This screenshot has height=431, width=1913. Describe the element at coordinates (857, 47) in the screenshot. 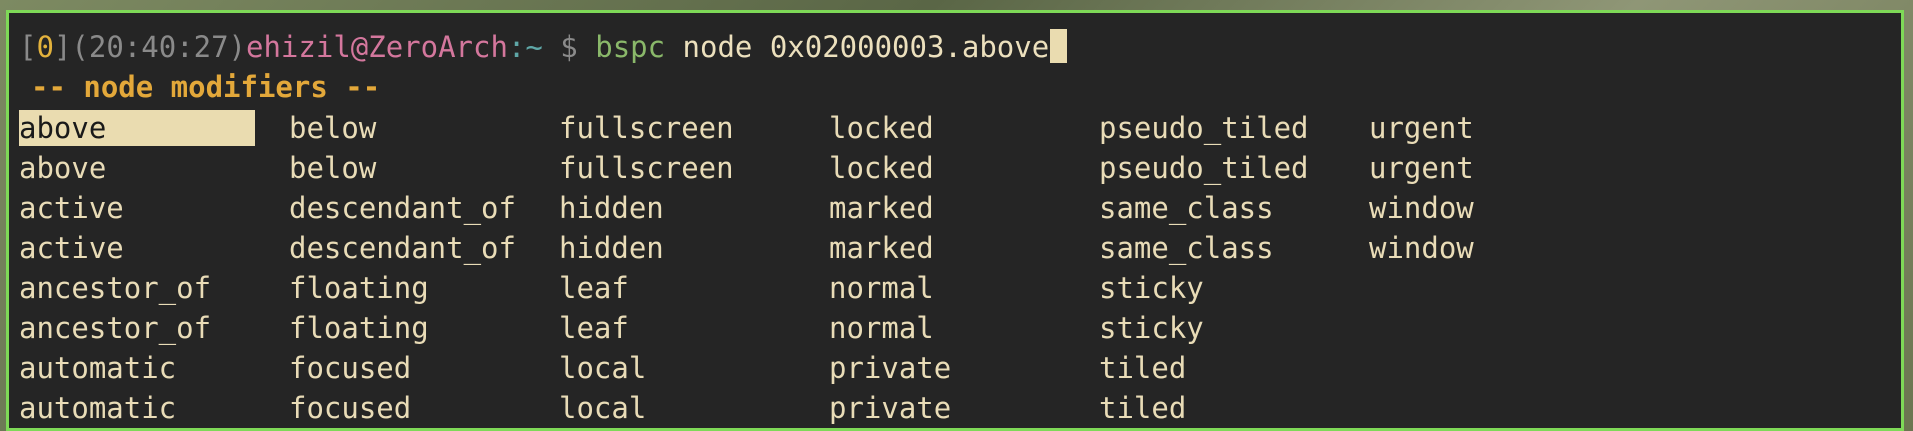

I see `command-args: node 0x02000003.above` at that location.